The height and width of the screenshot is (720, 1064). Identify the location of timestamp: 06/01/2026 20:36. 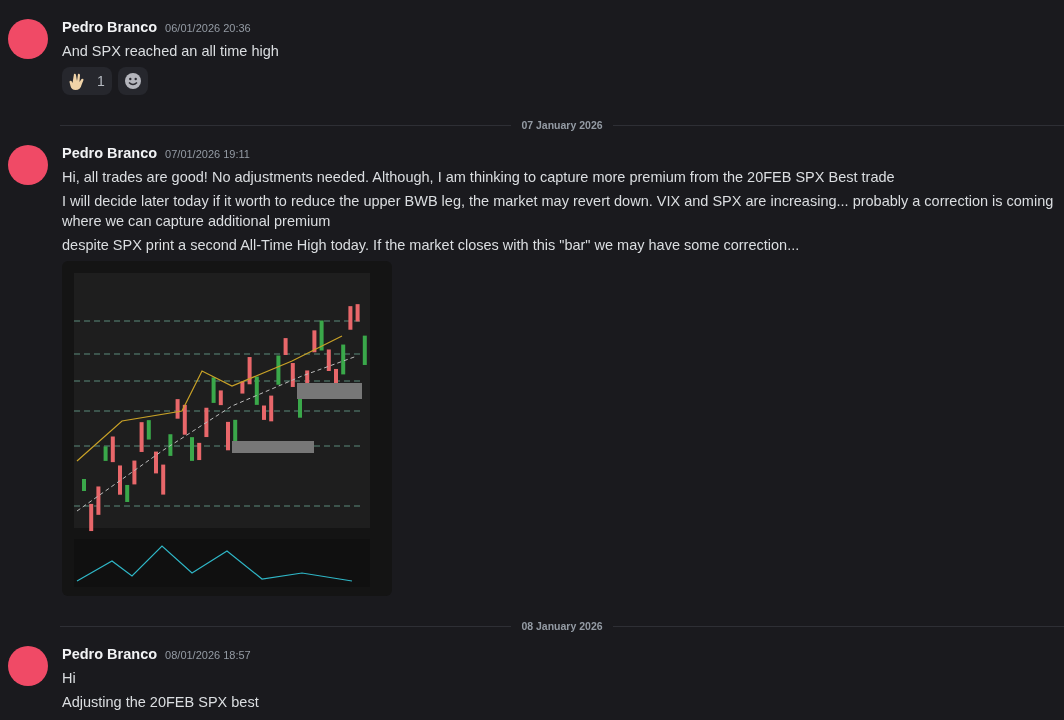
(208, 28).